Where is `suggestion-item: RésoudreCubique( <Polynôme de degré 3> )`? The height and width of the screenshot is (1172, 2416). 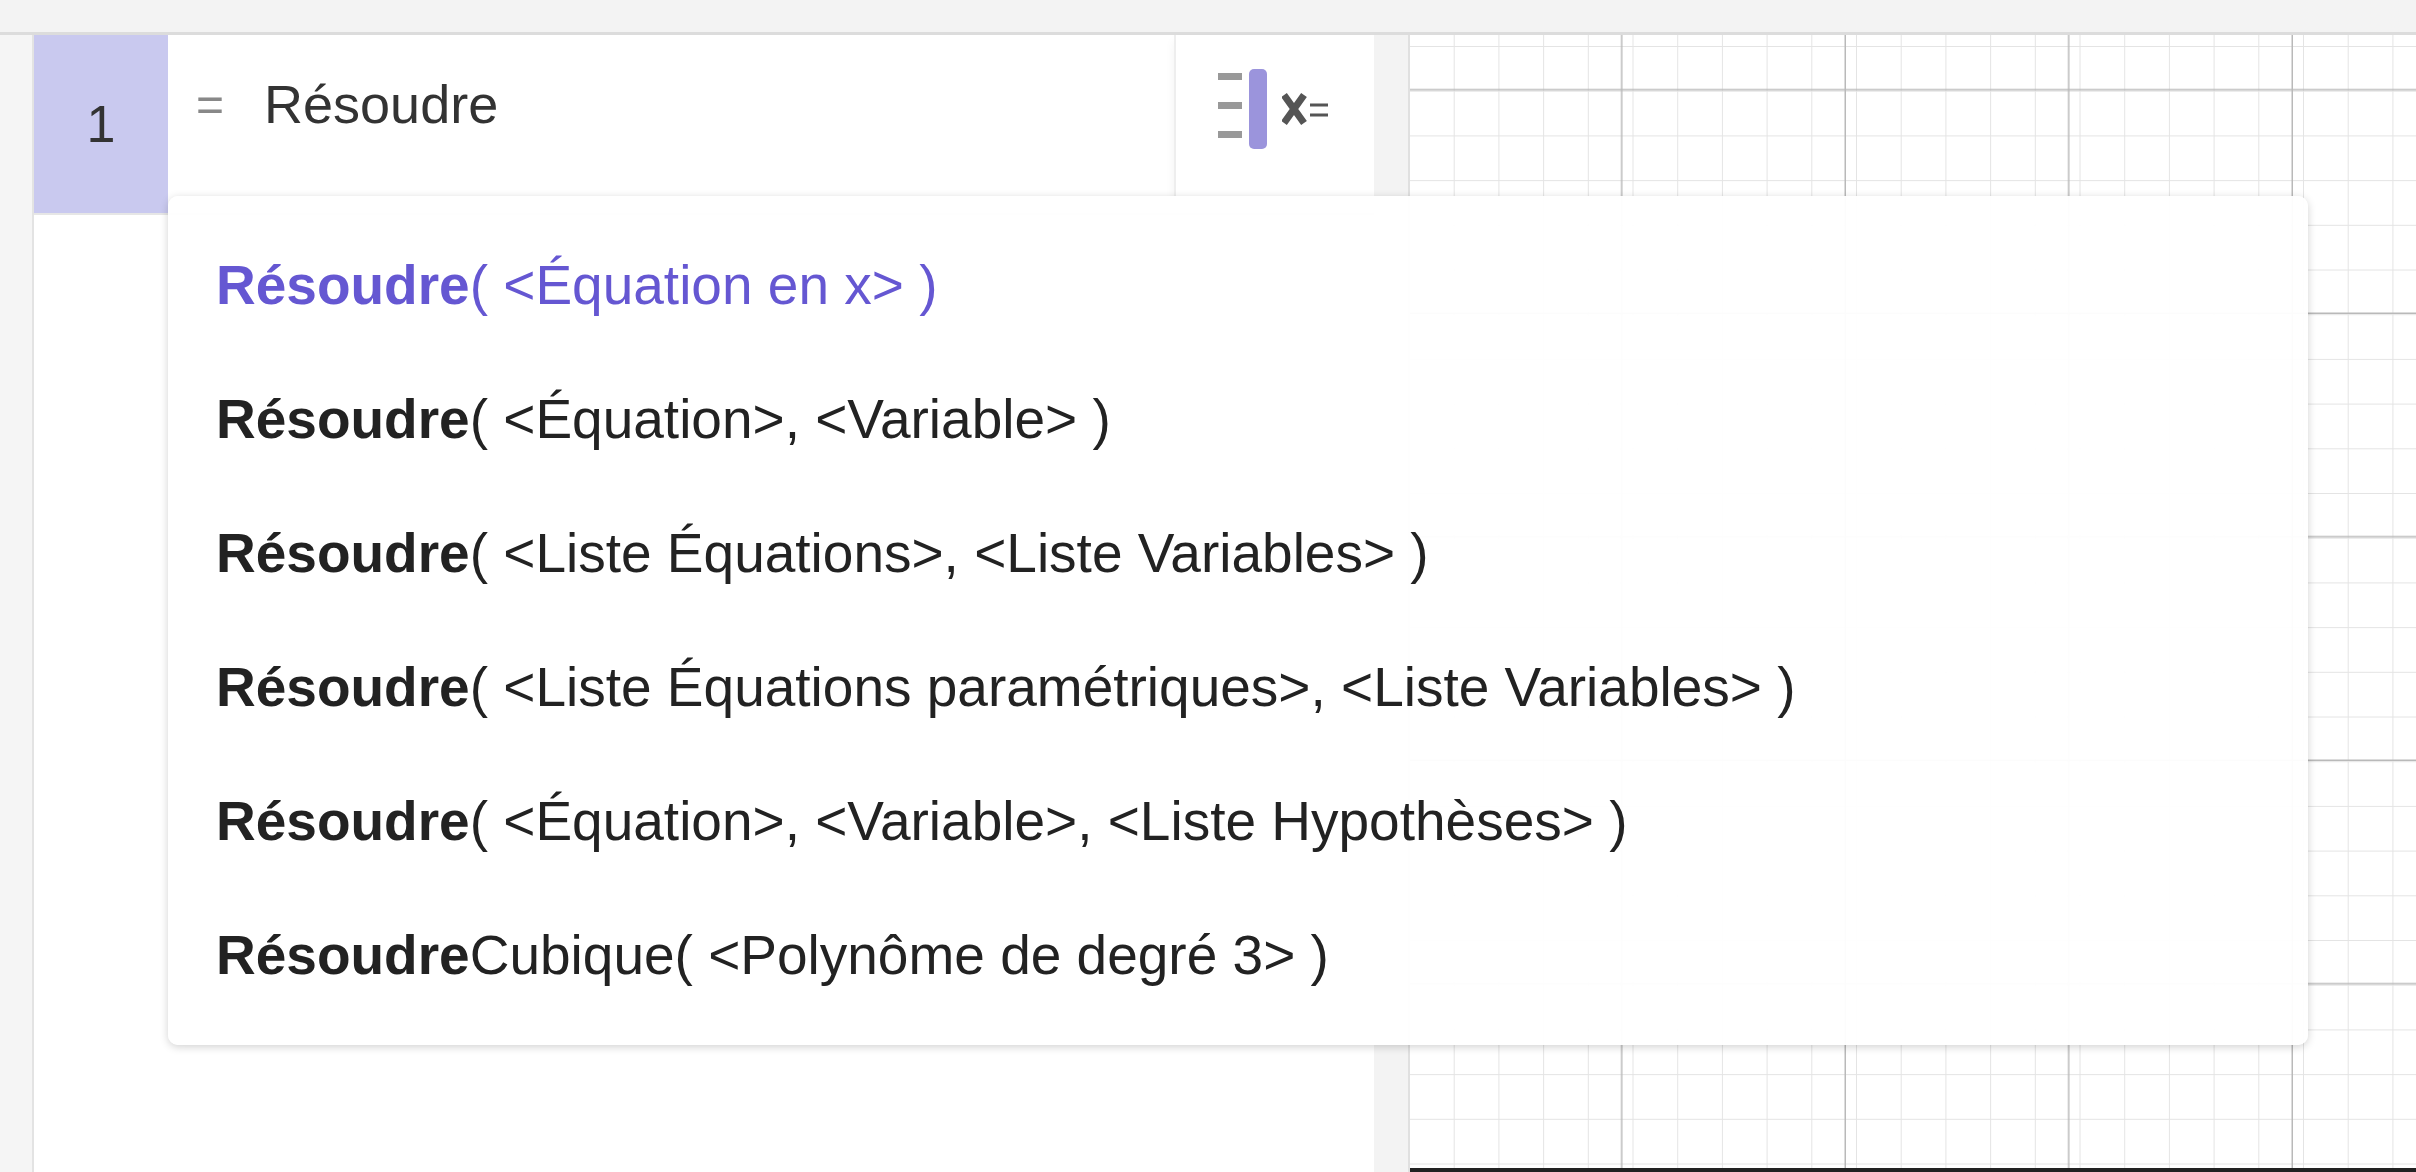 suggestion-item: RésoudreCubique( <Polynôme de degré 3> ) is located at coordinates (772, 955).